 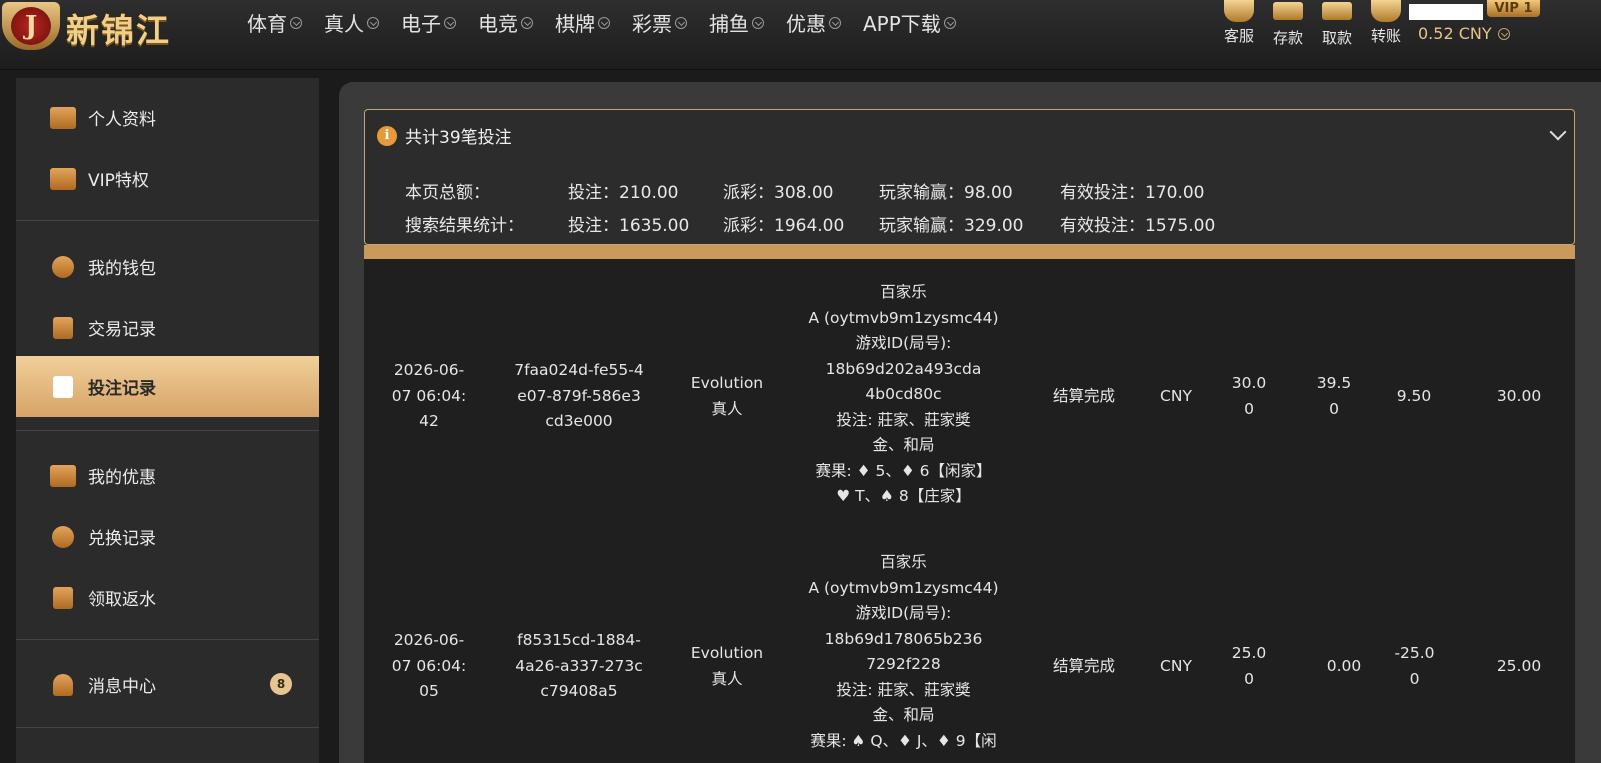 I want to click on summary-title: 共计39笔投注, so click(x=458, y=138).